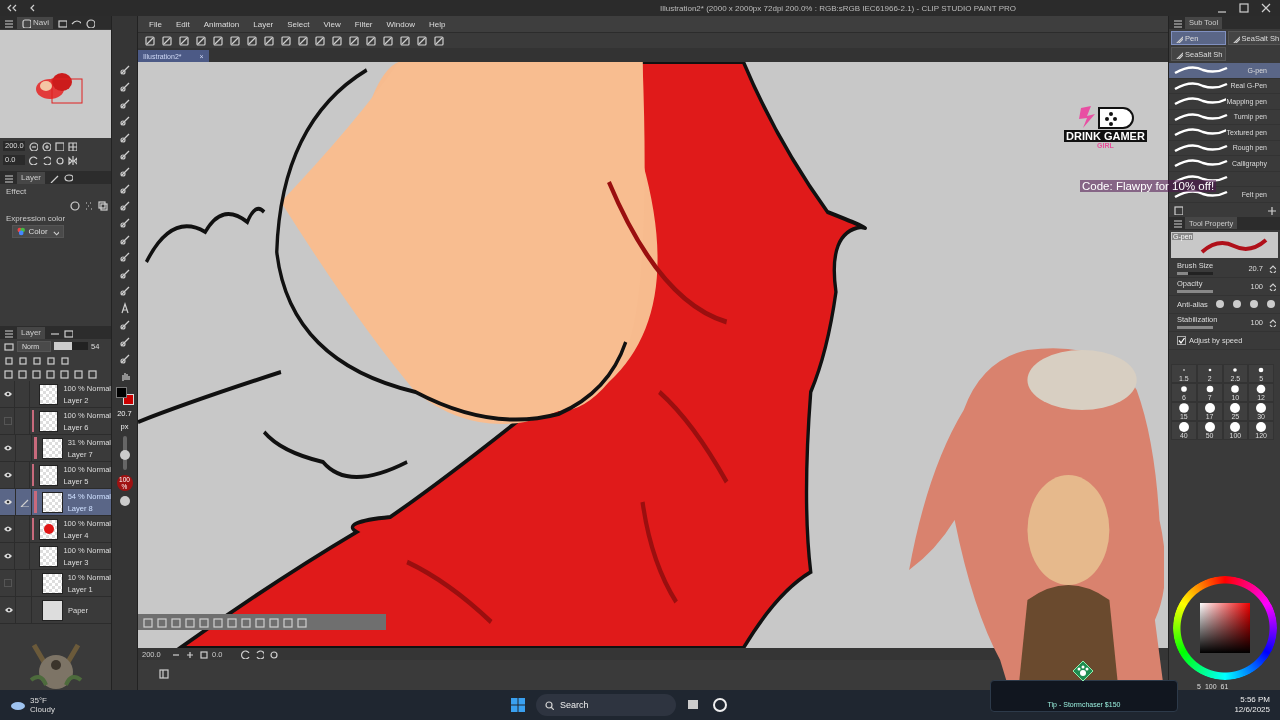 This screenshot has width=1280, height=720. What do you see at coordinates (72, 160) in the screenshot?
I see `flip-icon` at bounding box center [72, 160].